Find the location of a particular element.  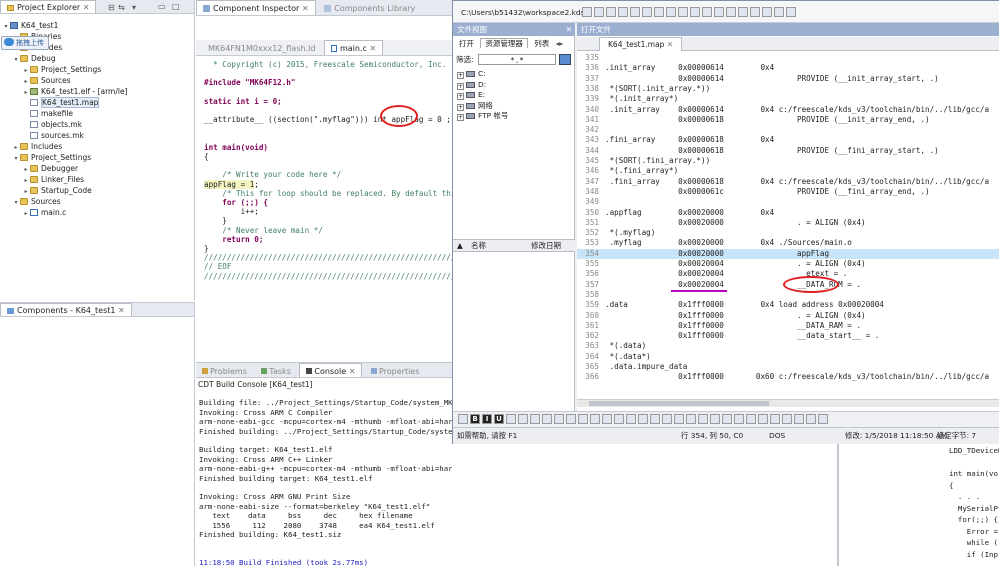

hr-icon is located at coordinates (703, 419).